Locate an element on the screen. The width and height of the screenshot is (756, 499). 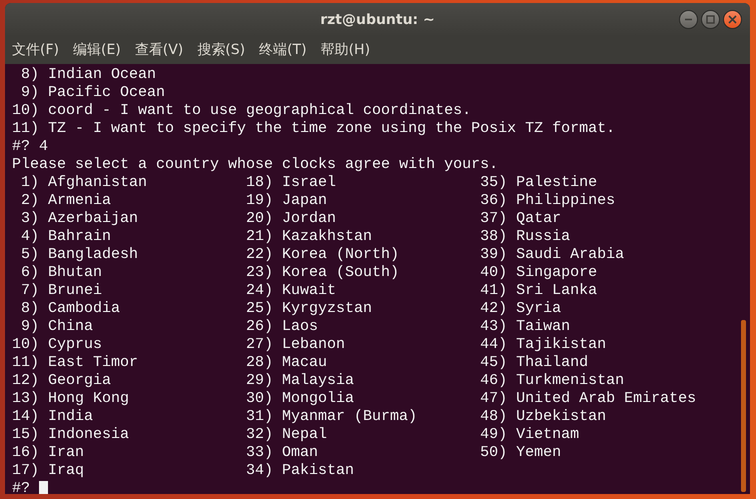
option-number: 47) is located at coordinates (494, 399).